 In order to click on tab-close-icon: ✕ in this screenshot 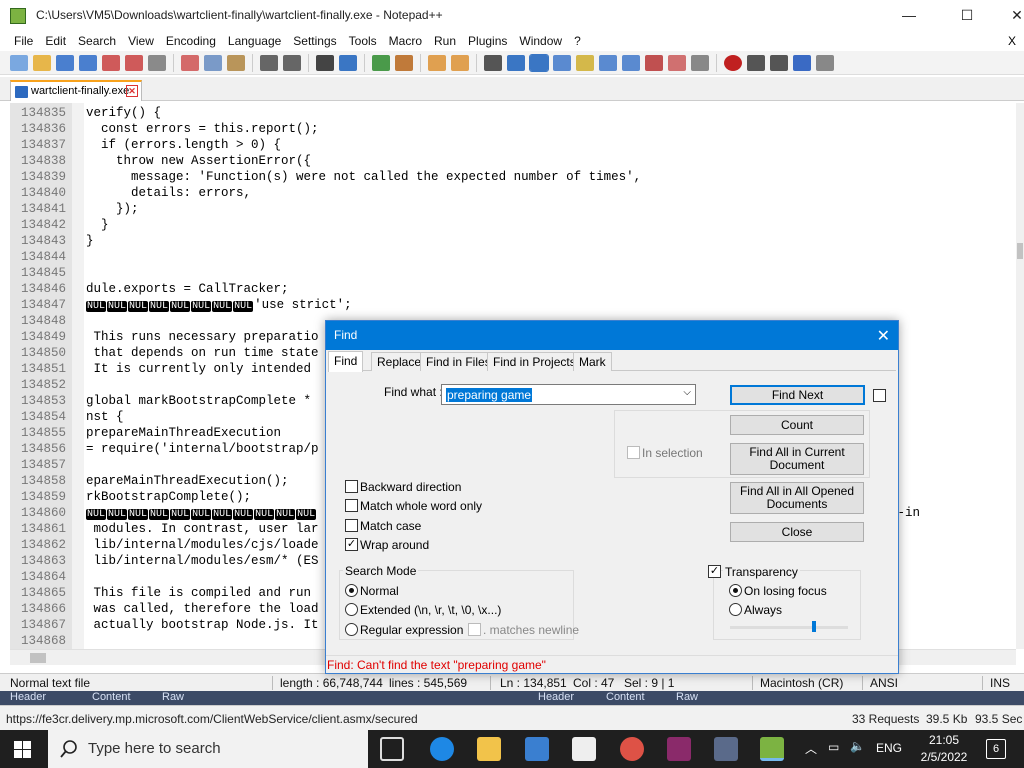, I will do `click(132, 91)`.